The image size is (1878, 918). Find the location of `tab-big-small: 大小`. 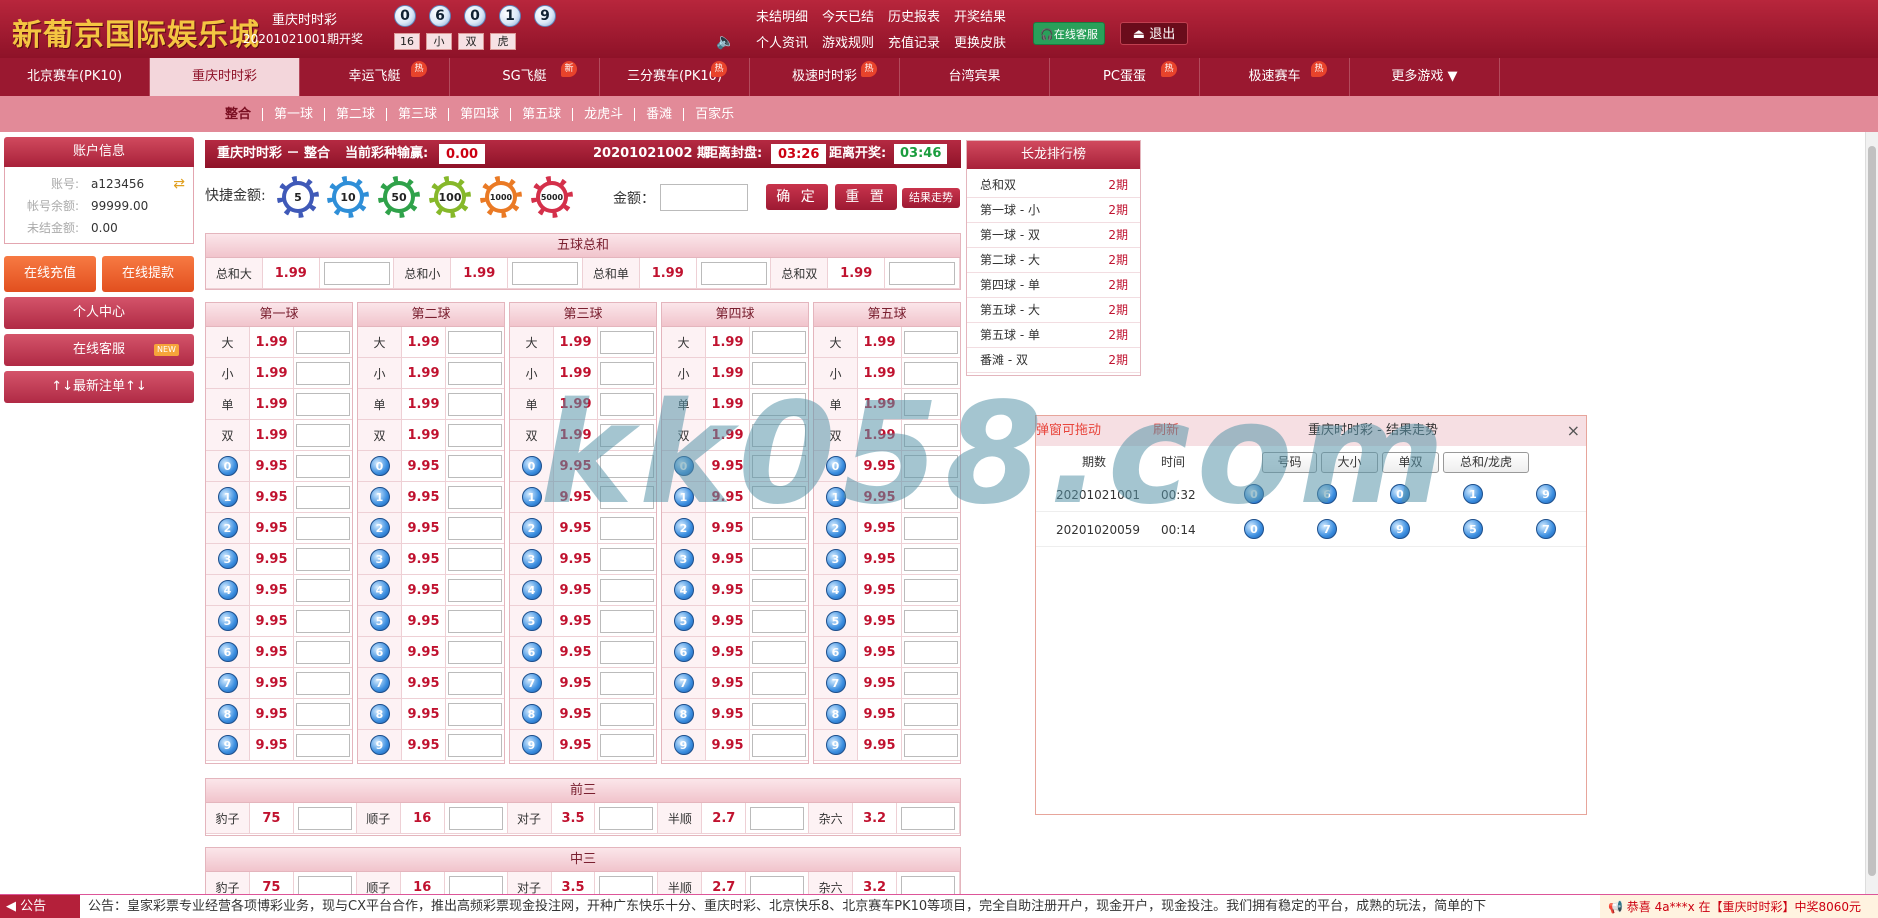

tab-big-small: 大小 is located at coordinates (1349, 462).